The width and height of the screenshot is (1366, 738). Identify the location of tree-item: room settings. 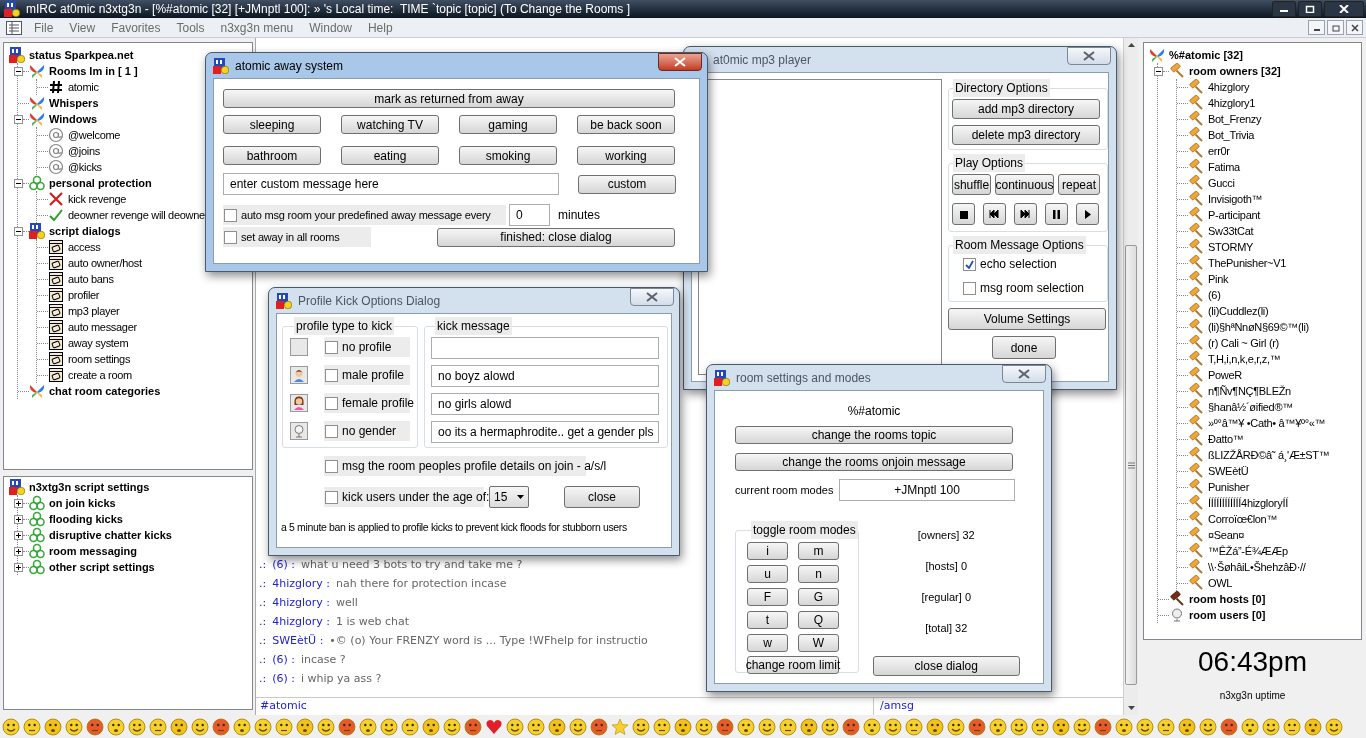
(99, 359).